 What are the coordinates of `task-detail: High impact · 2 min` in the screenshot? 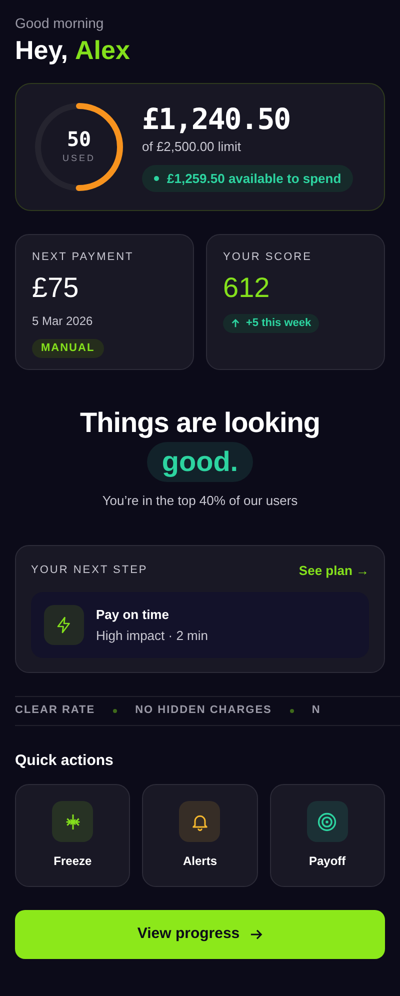 It's located at (152, 636).